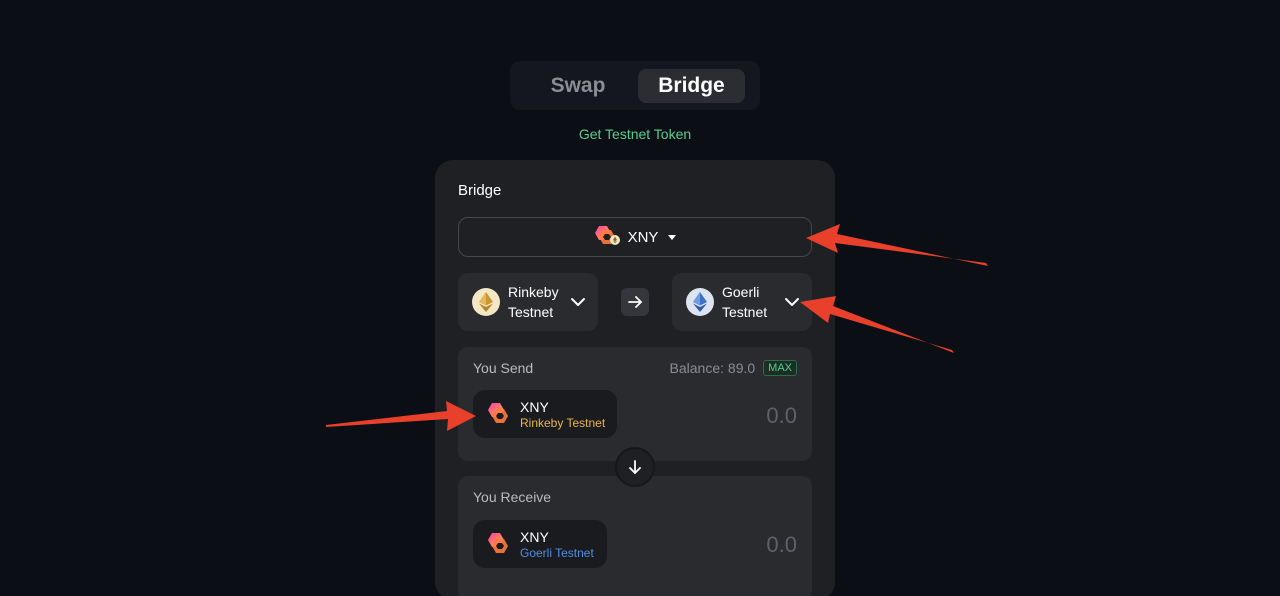 The height and width of the screenshot is (596, 1280). Describe the element at coordinates (578, 86) in the screenshot. I see `tab-swap: Swap` at that location.